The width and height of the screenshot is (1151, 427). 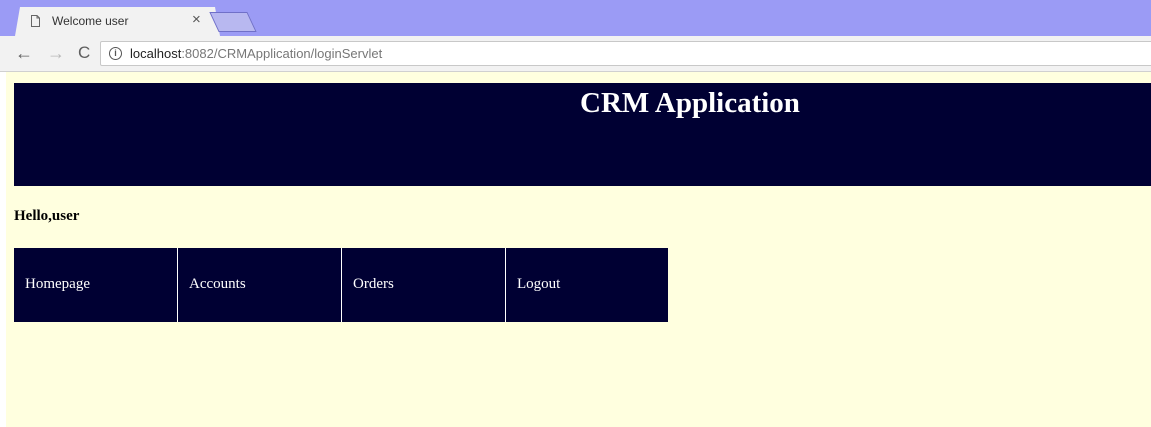 I want to click on user-greeting: Hello,user, so click(x=47, y=216).